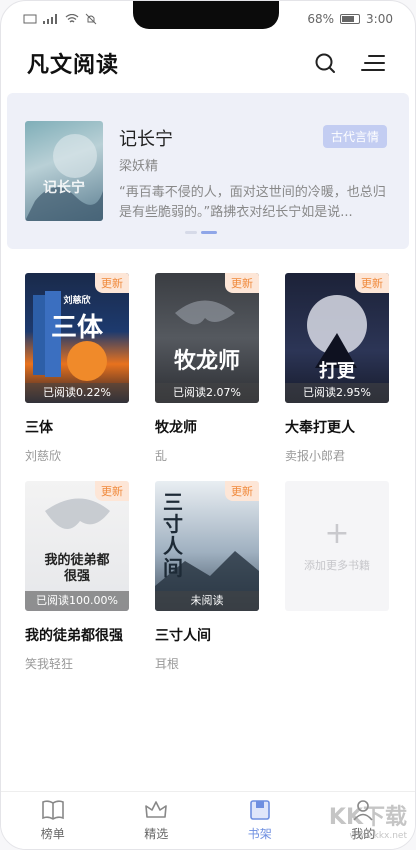 Image resolution: width=416 pixels, height=850 pixels. I want to click on read-progress: 已阅读0.22%, so click(77, 393).